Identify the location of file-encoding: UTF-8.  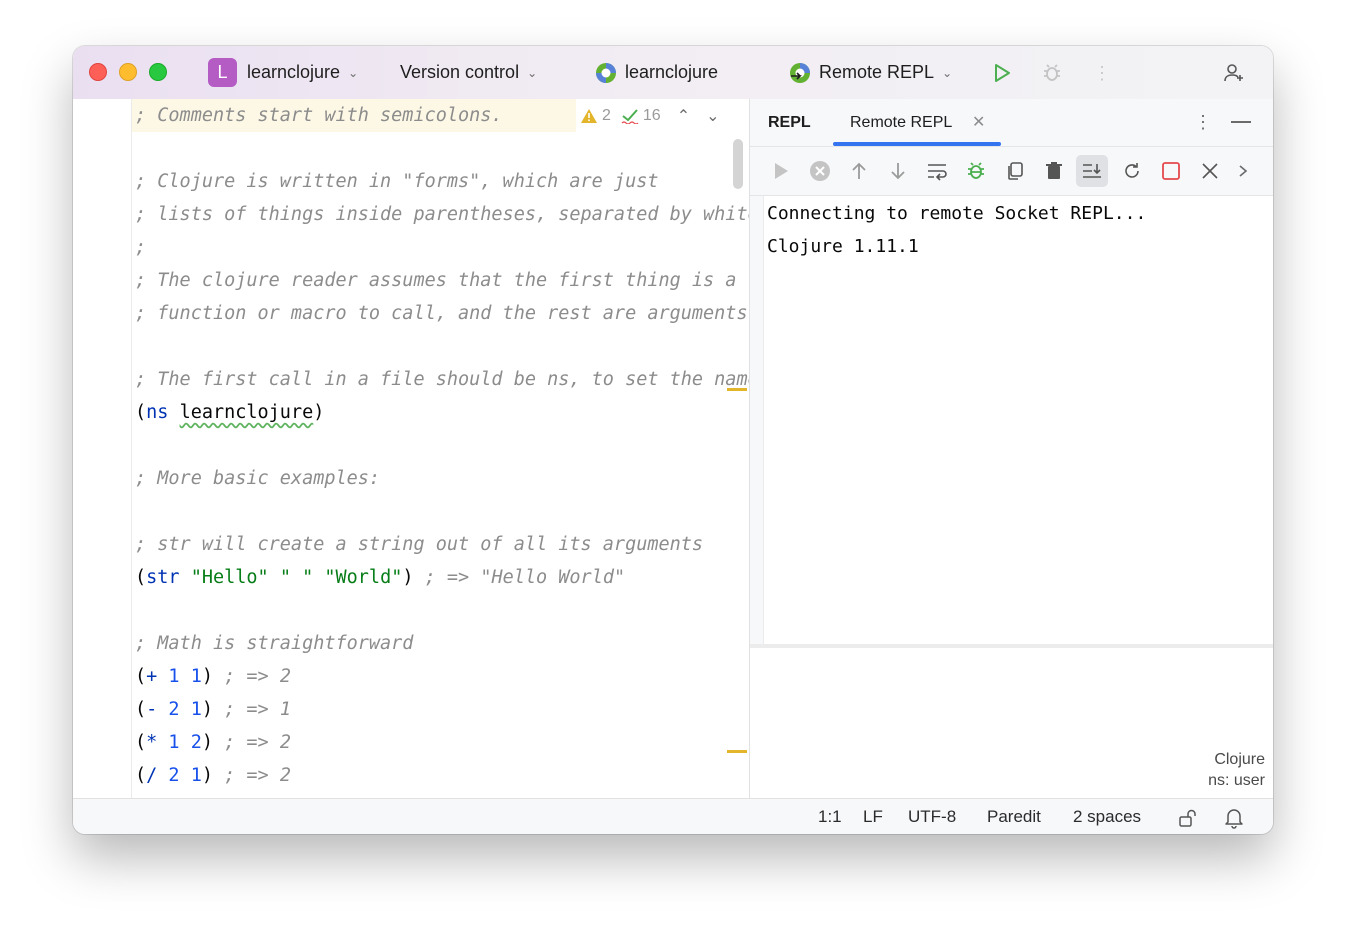
(932, 816).